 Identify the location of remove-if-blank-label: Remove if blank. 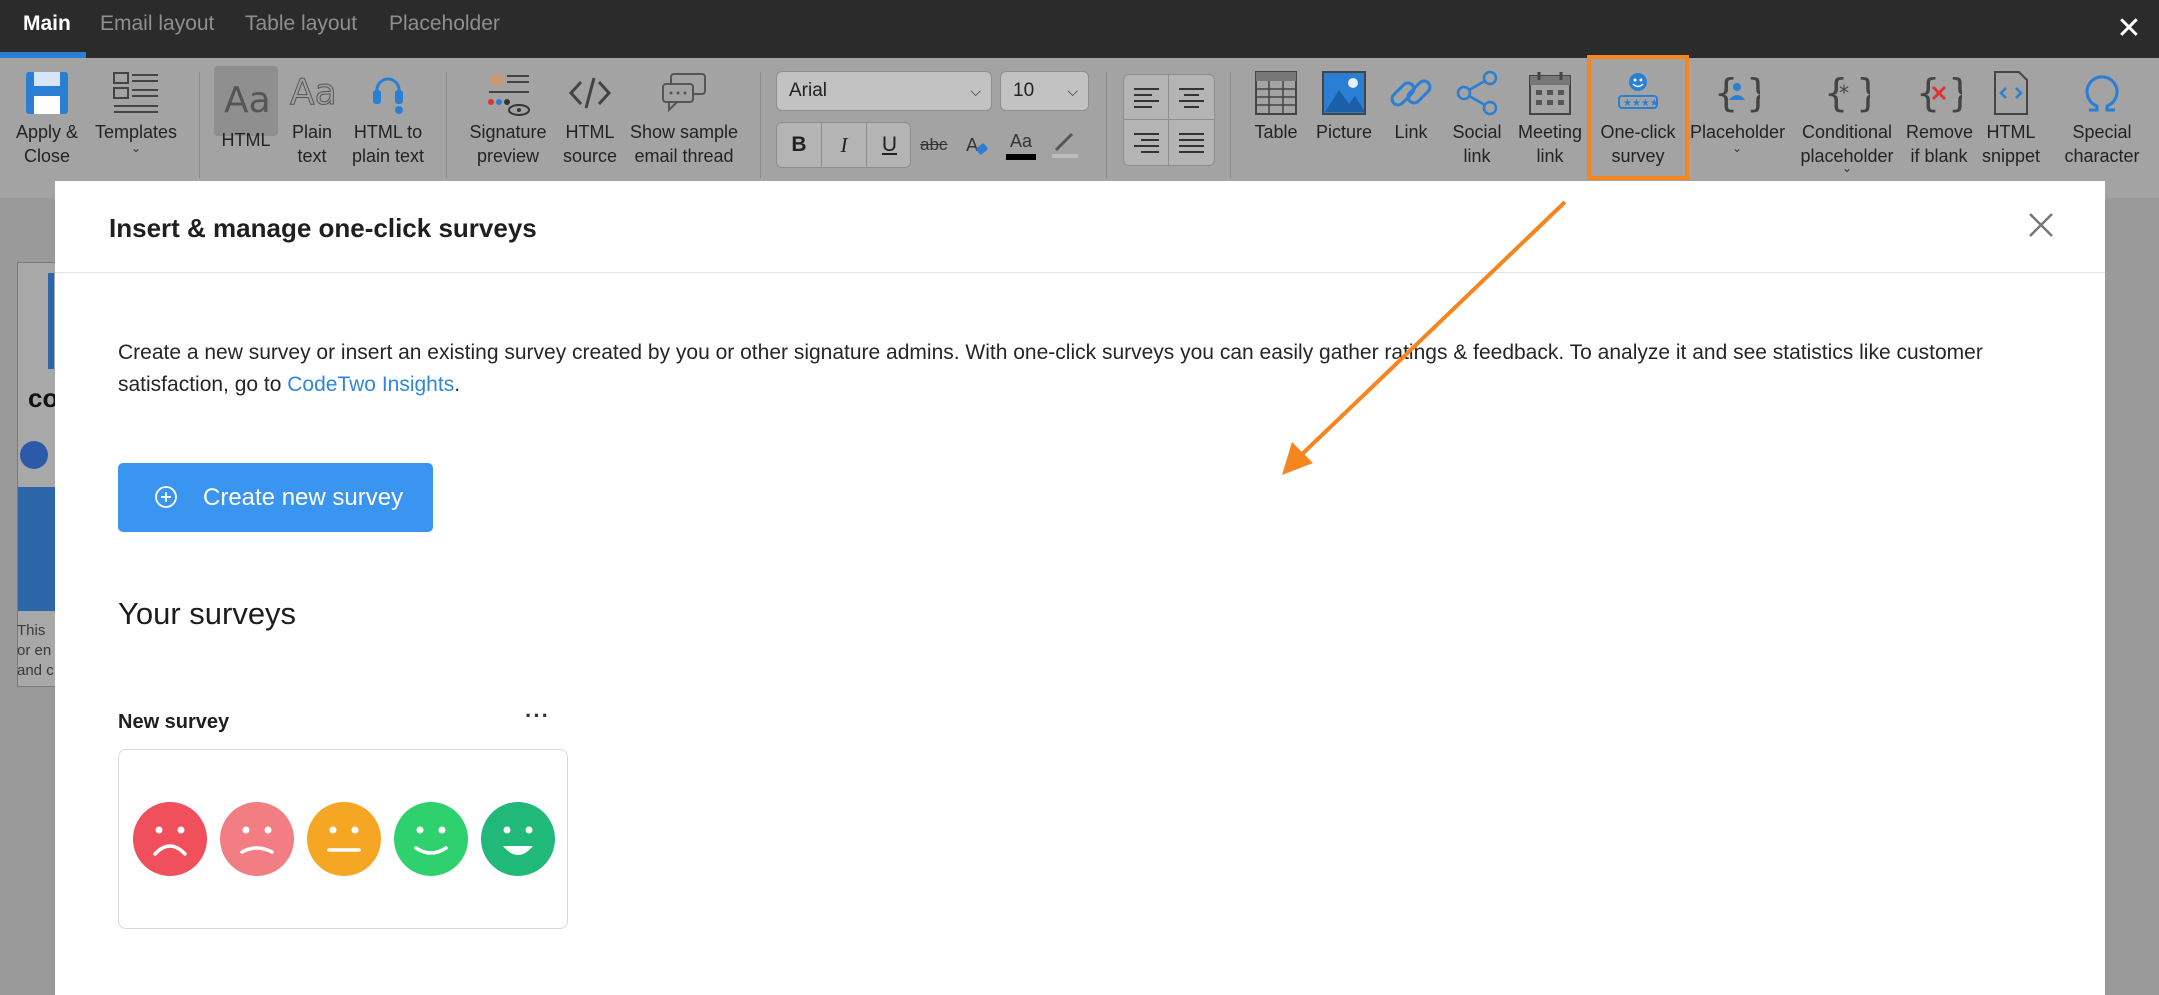
(1940, 144).